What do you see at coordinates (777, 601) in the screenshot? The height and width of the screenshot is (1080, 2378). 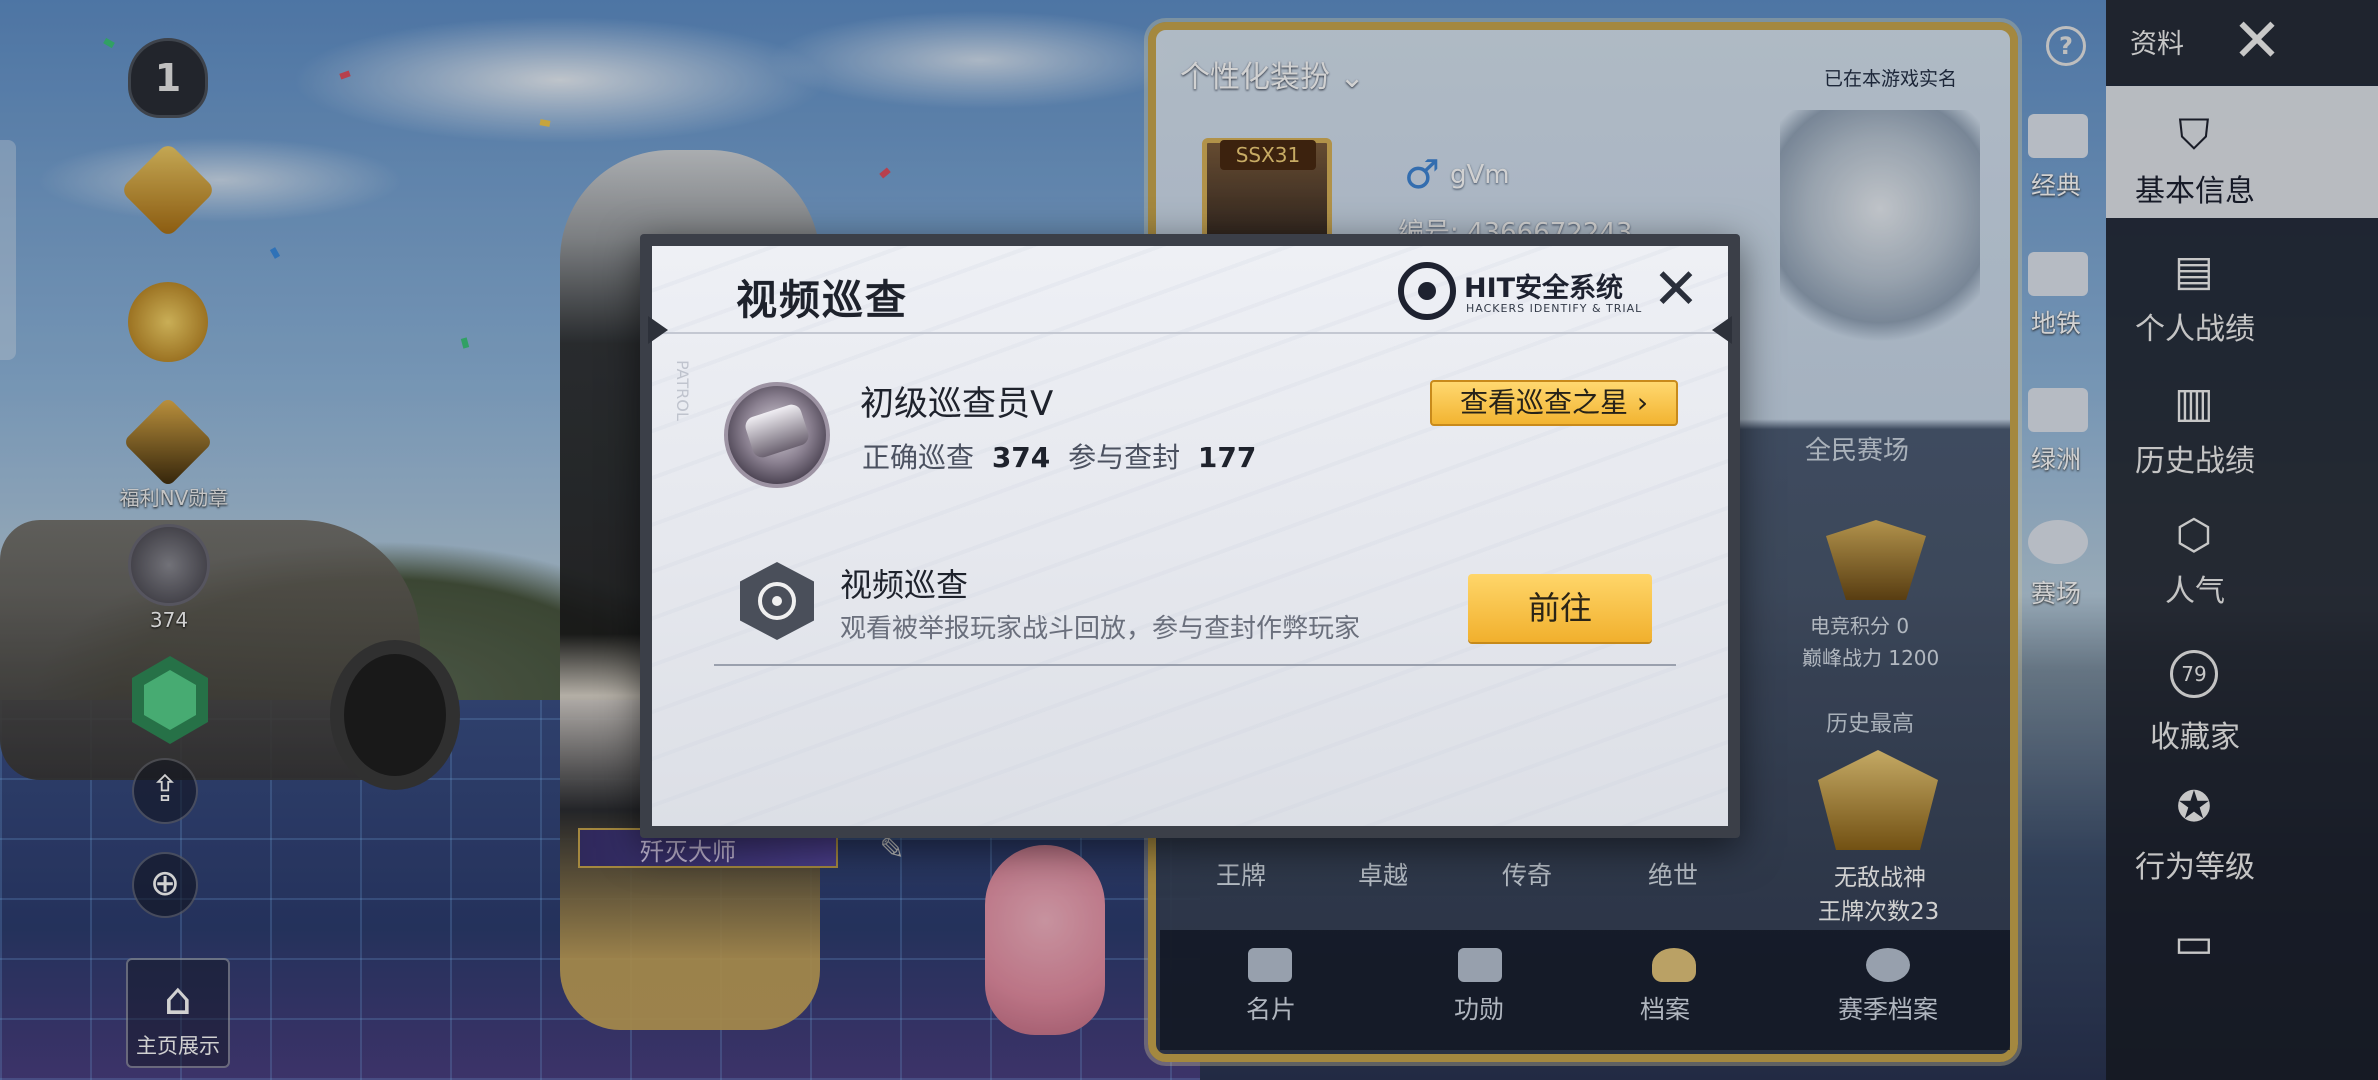 I see `crosshair-center` at bounding box center [777, 601].